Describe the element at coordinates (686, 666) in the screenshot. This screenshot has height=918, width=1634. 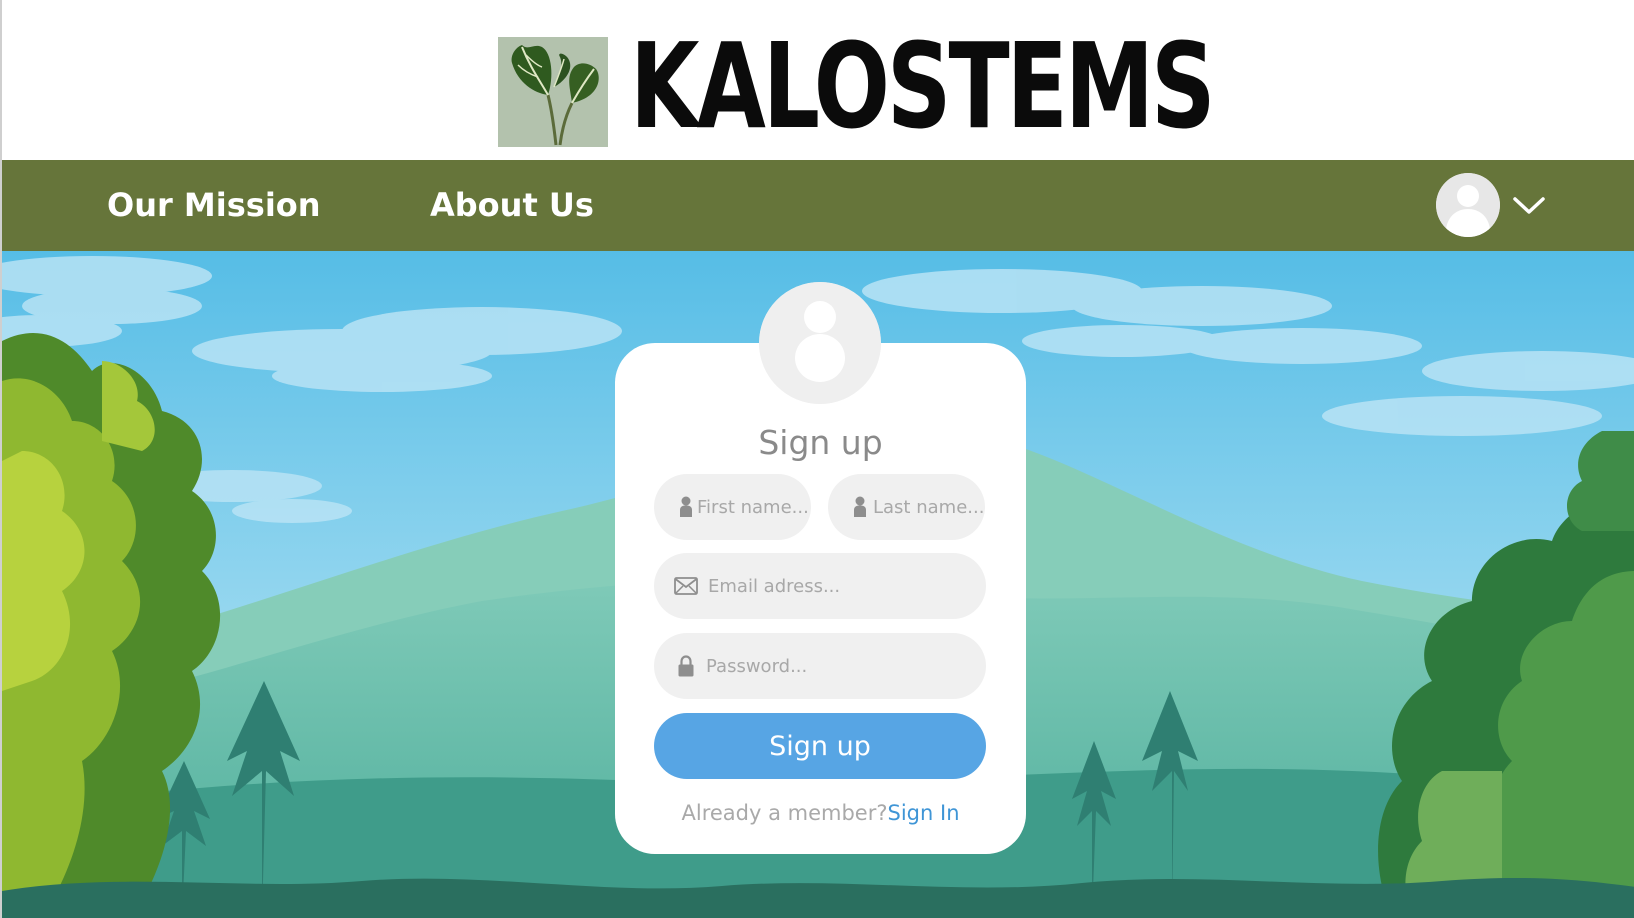
I see `lock-icon` at that location.